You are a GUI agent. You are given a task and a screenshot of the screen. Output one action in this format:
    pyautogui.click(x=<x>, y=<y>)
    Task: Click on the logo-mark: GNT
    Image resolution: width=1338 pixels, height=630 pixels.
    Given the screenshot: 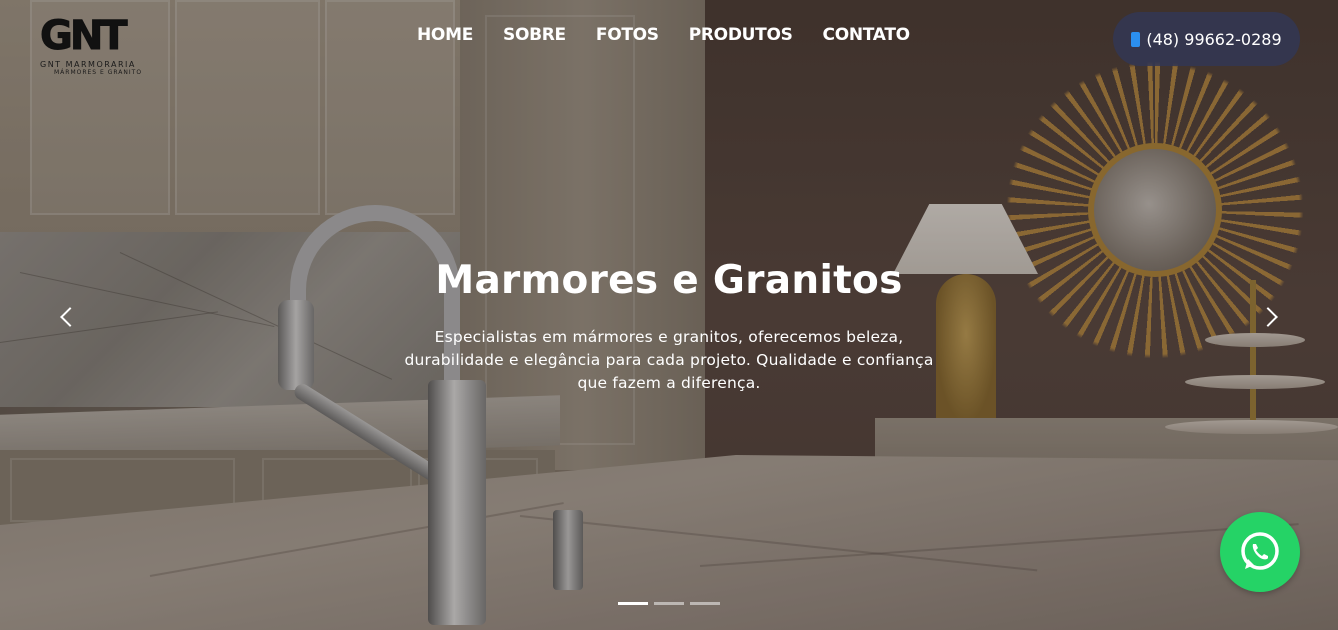 What is the action you would take?
    pyautogui.click(x=84, y=36)
    